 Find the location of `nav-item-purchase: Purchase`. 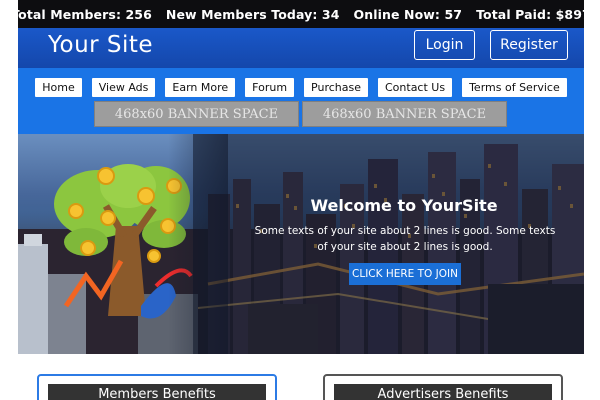

nav-item-purchase: Purchase is located at coordinates (336, 87).